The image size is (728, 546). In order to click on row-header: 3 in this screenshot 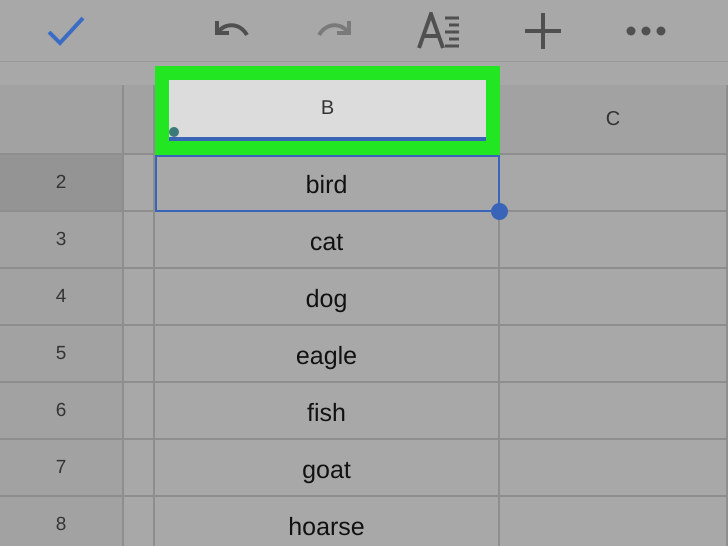, I will do `click(62, 240)`.